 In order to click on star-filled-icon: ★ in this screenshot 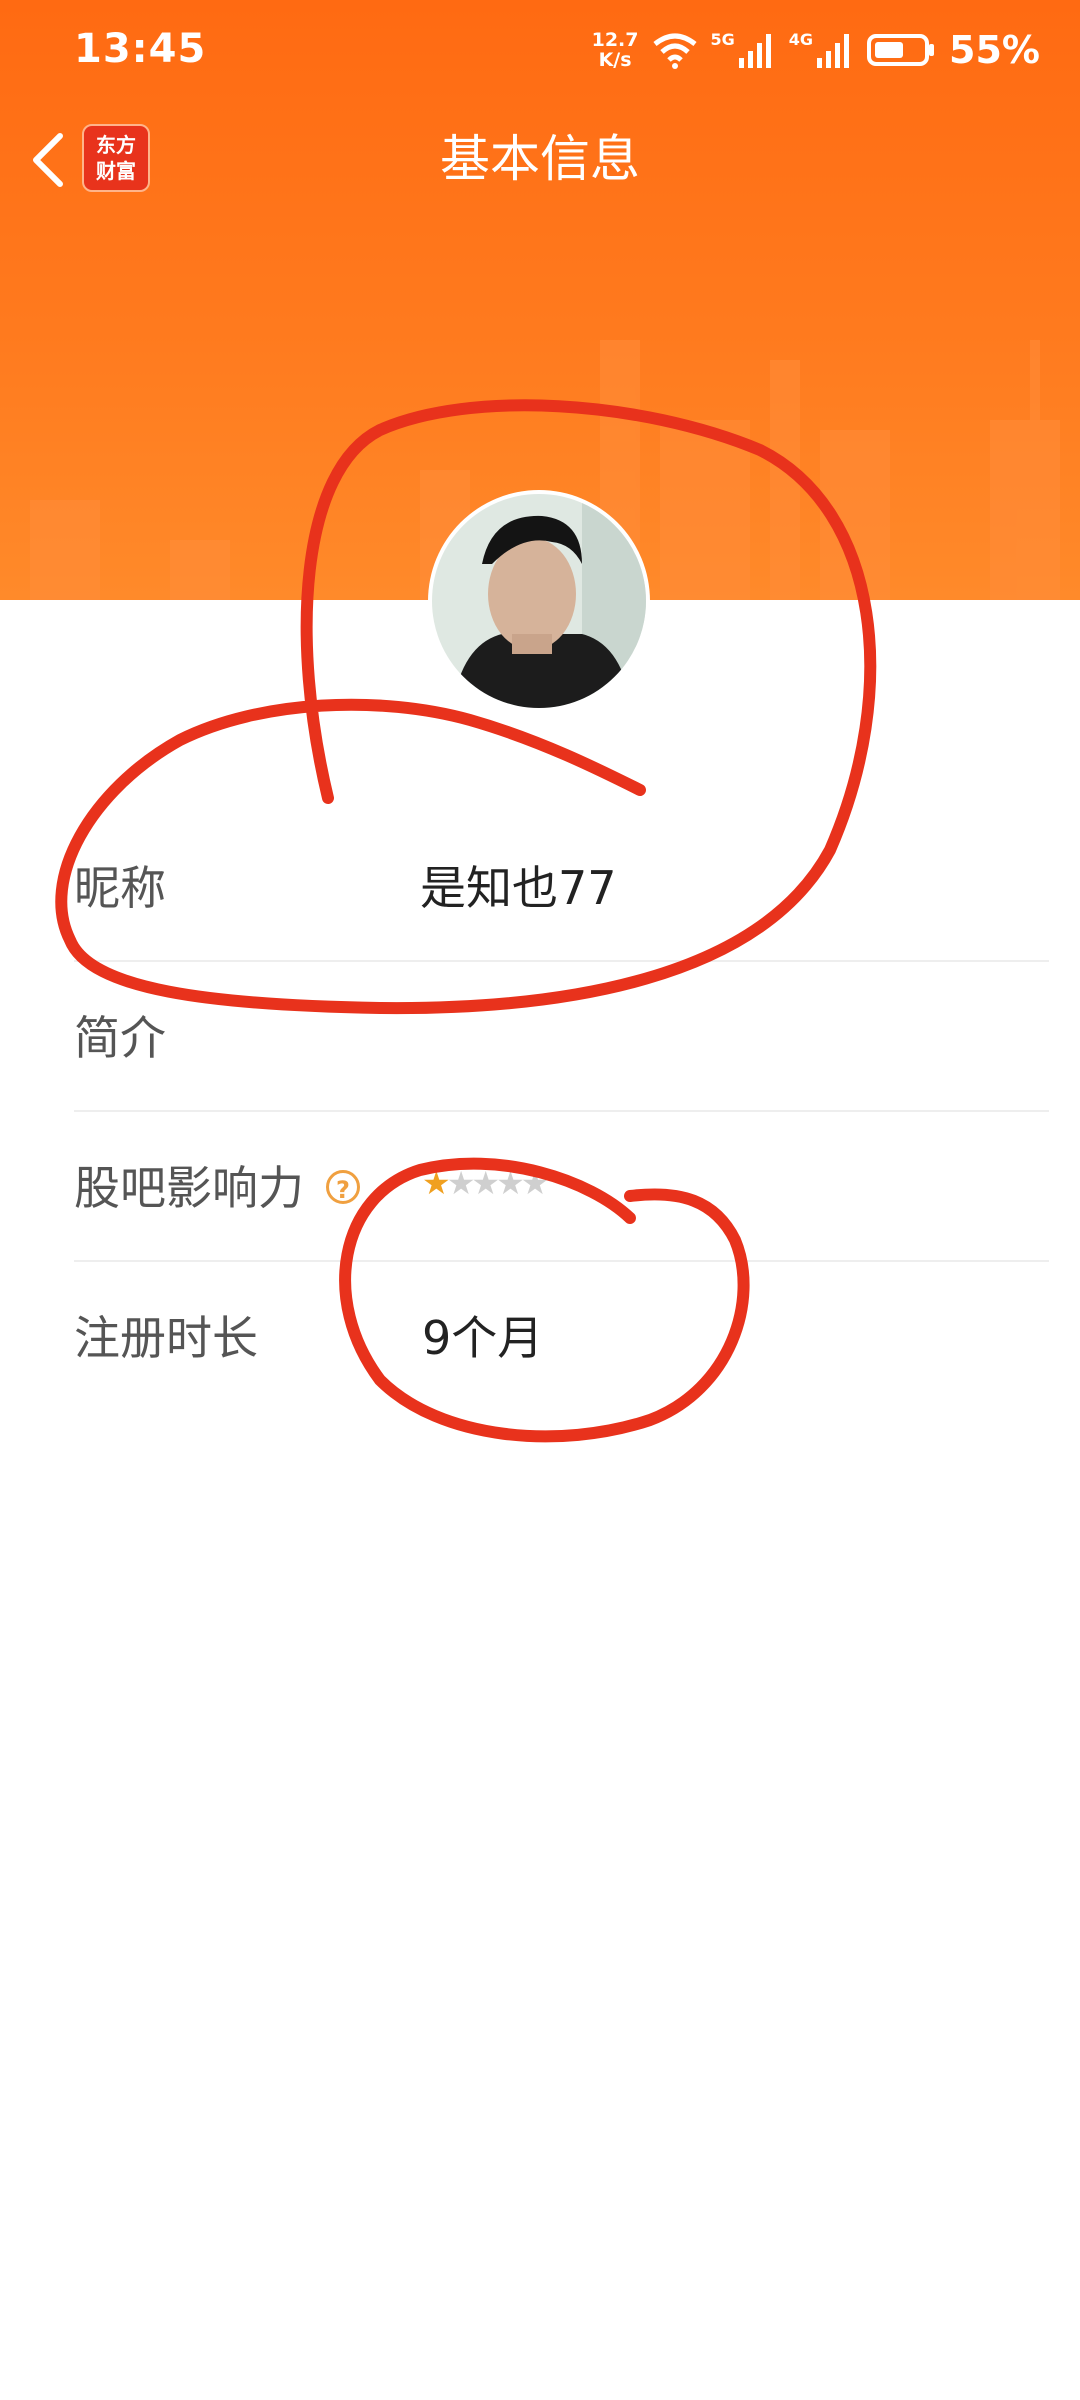, I will do `click(436, 1183)`.